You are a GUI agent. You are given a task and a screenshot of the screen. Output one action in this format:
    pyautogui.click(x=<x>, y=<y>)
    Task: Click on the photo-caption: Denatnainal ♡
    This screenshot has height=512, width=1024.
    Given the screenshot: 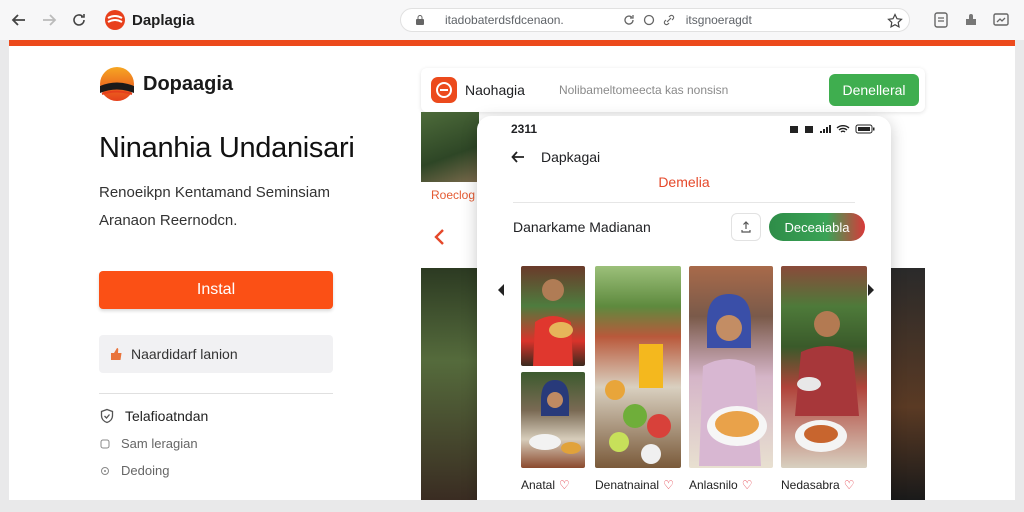 What is the action you would take?
    pyautogui.click(x=634, y=485)
    